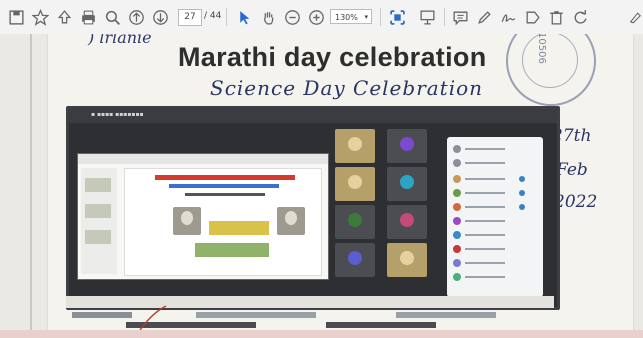  I want to click on page-subtitle: Science Day Celebration, so click(347, 88).